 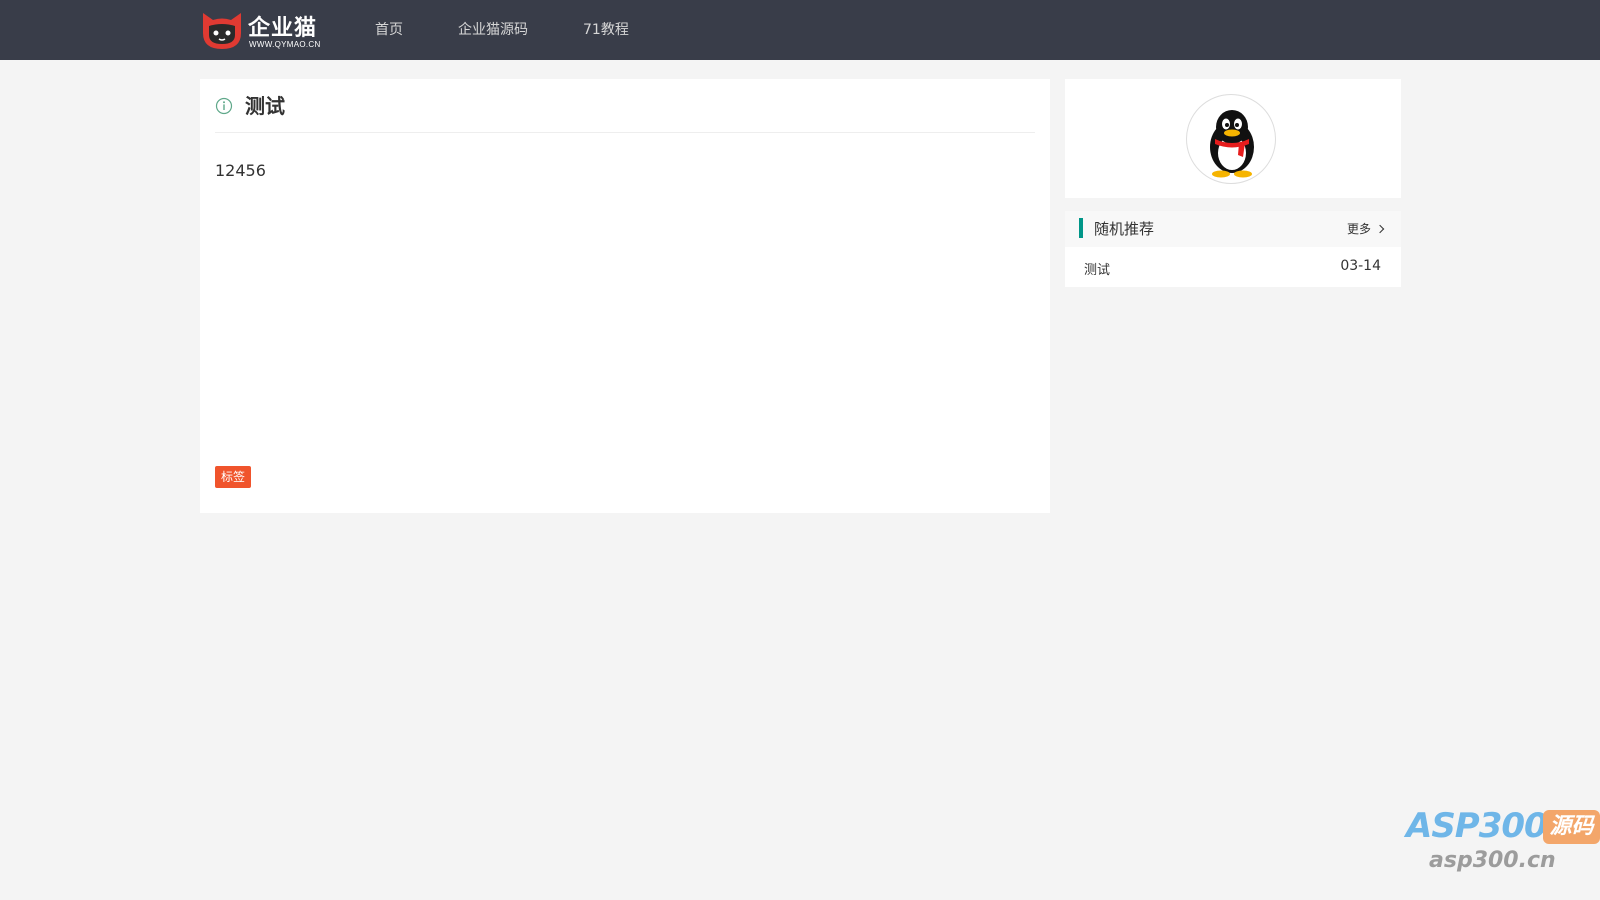 What do you see at coordinates (222, 31) in the screenshot?
I see `cat-logo-icon` at bounding box center [222, 31].